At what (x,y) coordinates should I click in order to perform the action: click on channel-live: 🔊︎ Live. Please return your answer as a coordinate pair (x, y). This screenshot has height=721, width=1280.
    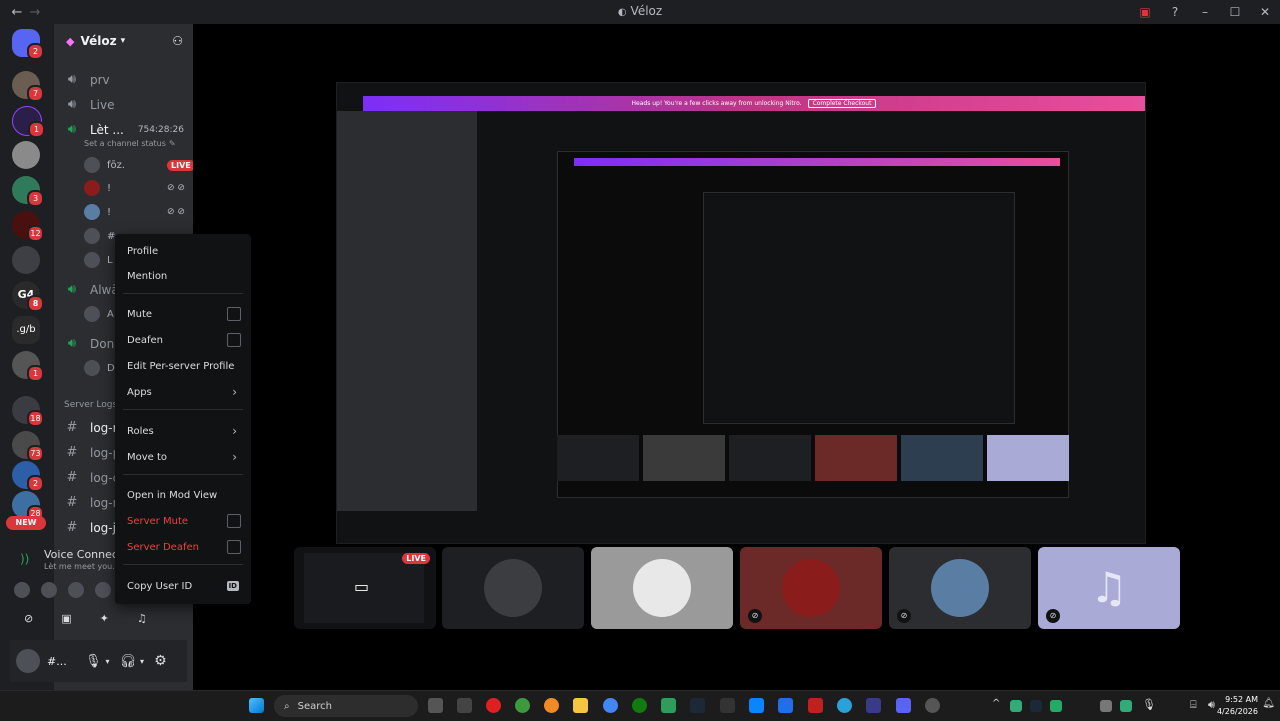
    Looking at the image, I should click on (89, 104).